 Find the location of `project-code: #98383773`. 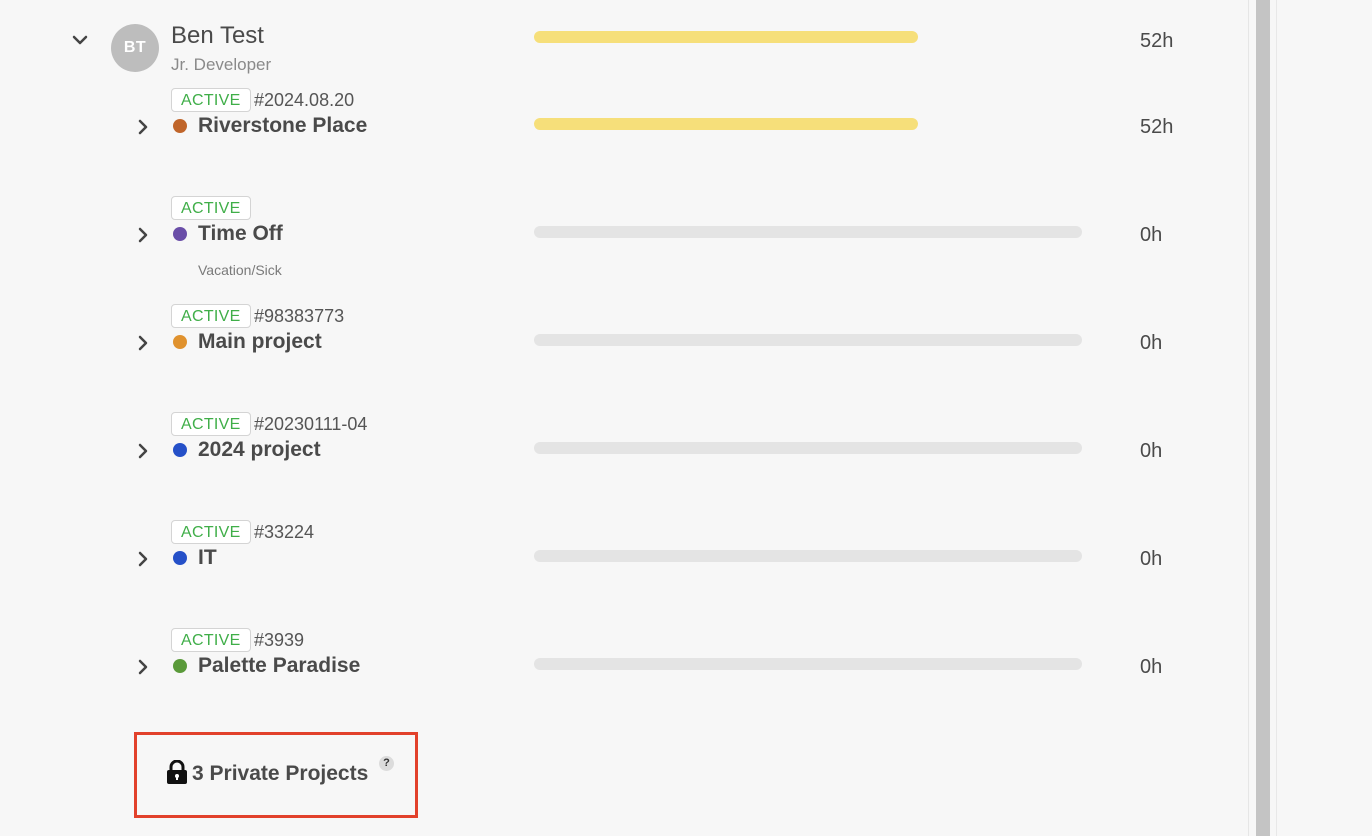

project-code: #98383773 is located at coordinates (299, 316).